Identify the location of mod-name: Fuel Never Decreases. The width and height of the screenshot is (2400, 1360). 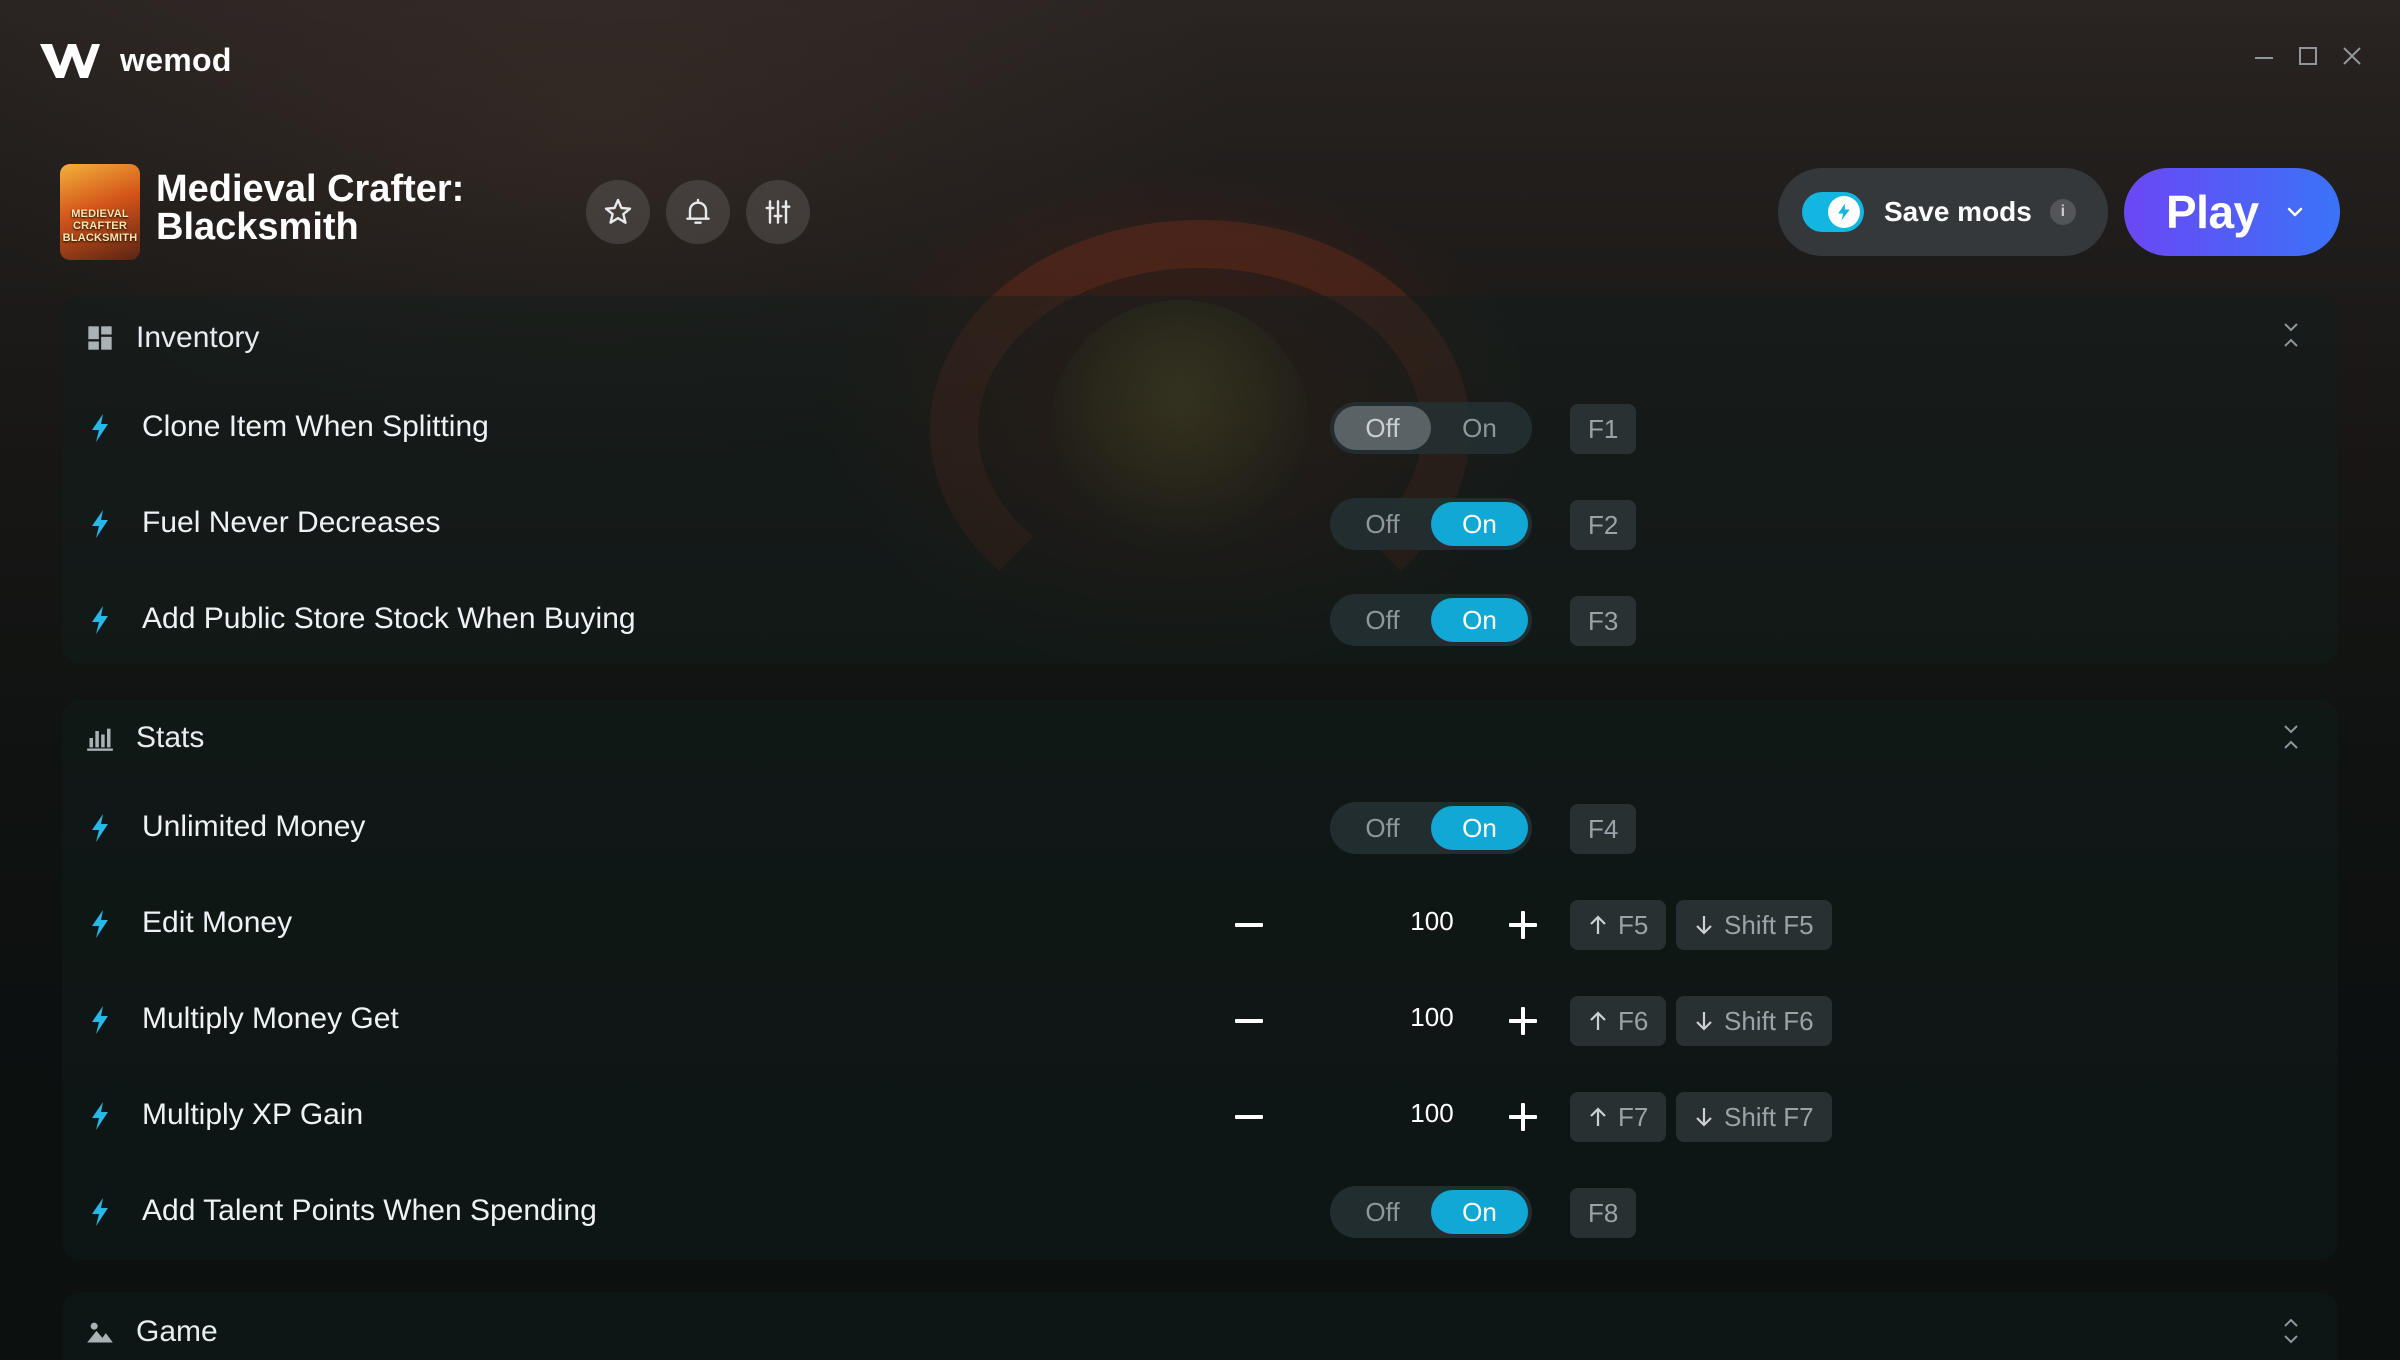
(291, 522).